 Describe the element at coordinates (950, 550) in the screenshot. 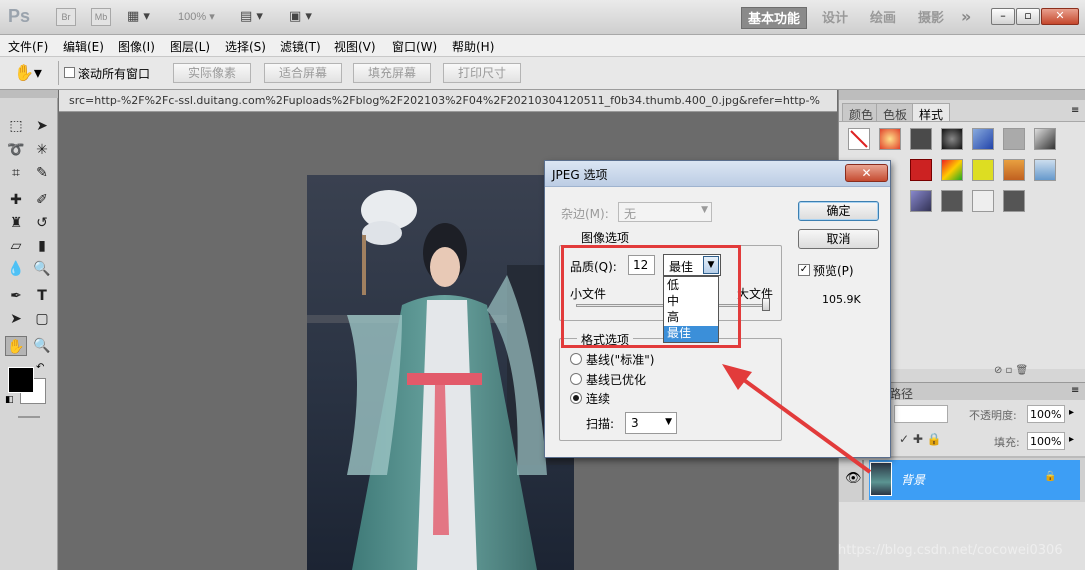

I see `watermark: https://blog.csdn.net/cocowei0306` at that location.